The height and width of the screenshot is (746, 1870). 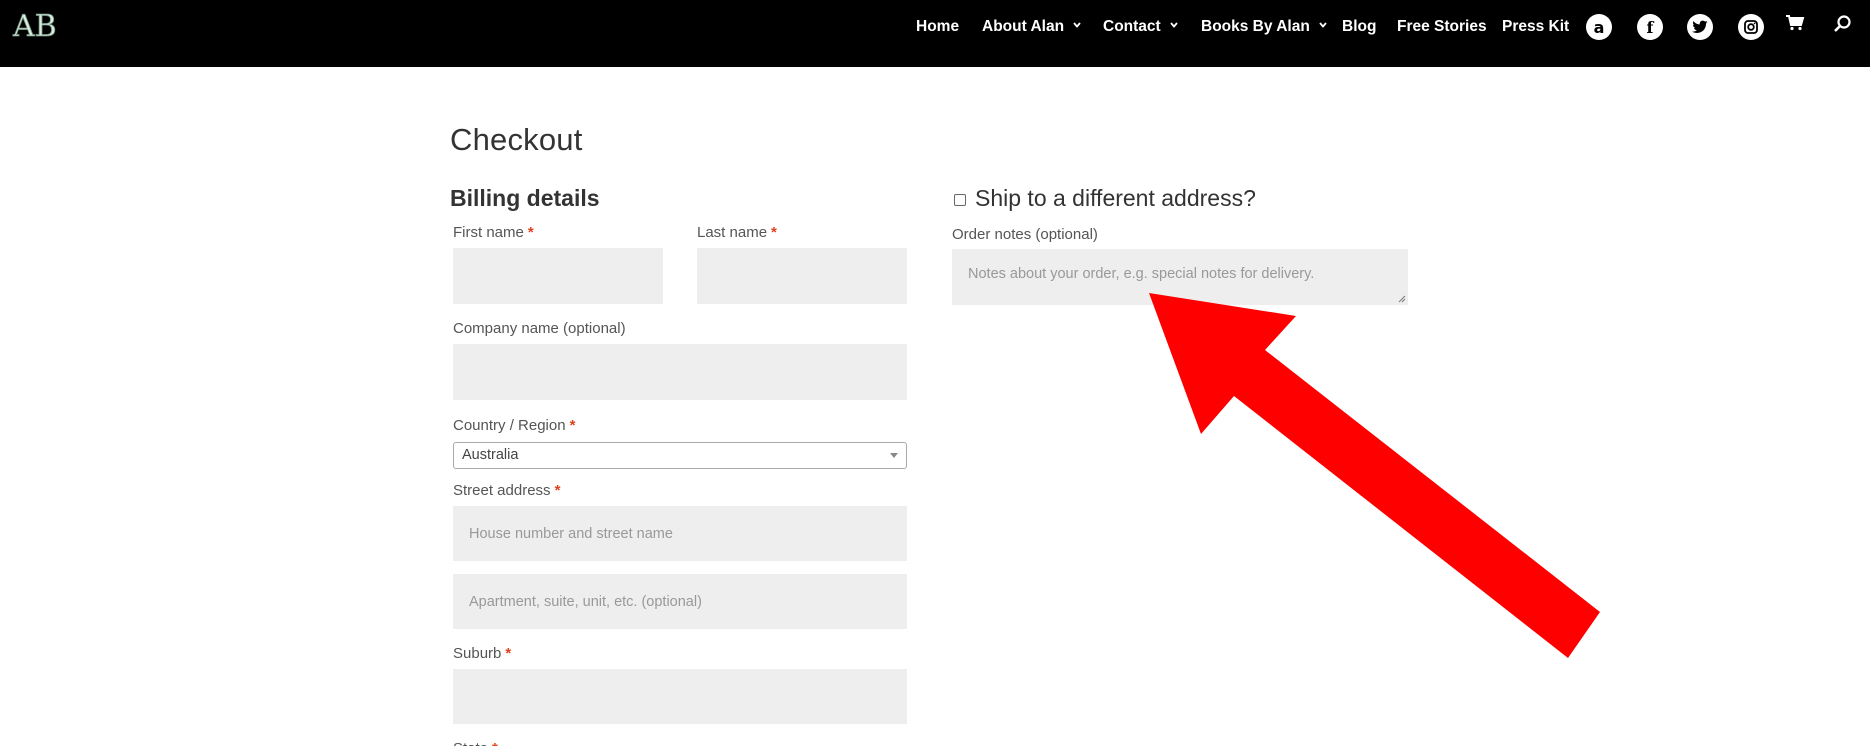 I want to click on nav-press-kit-label: Press Kit, so click(x=1536, y=26).